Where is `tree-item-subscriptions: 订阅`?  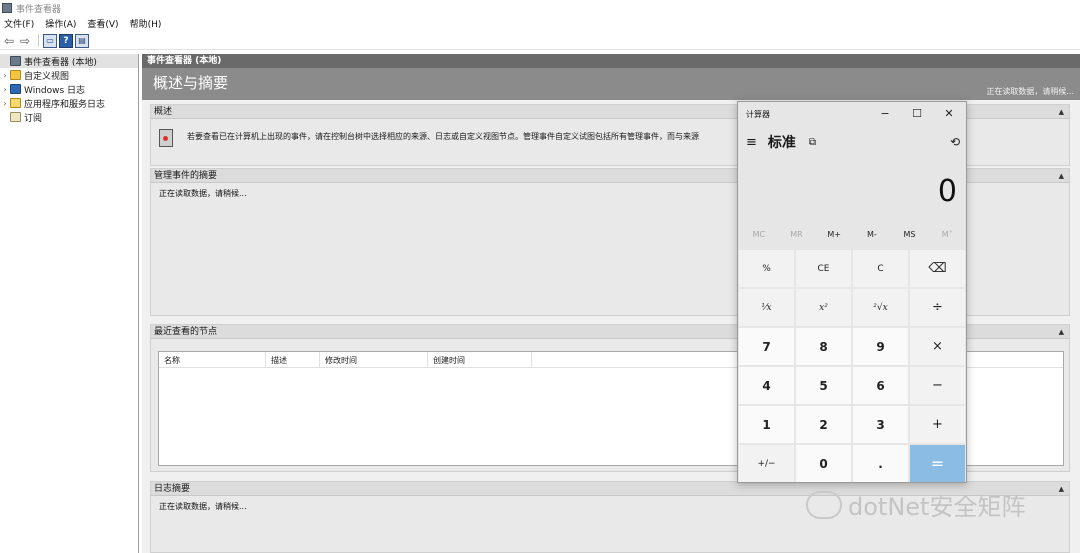
tree-item-subscriptions: 订阅 is located at coordinates (69, 117).